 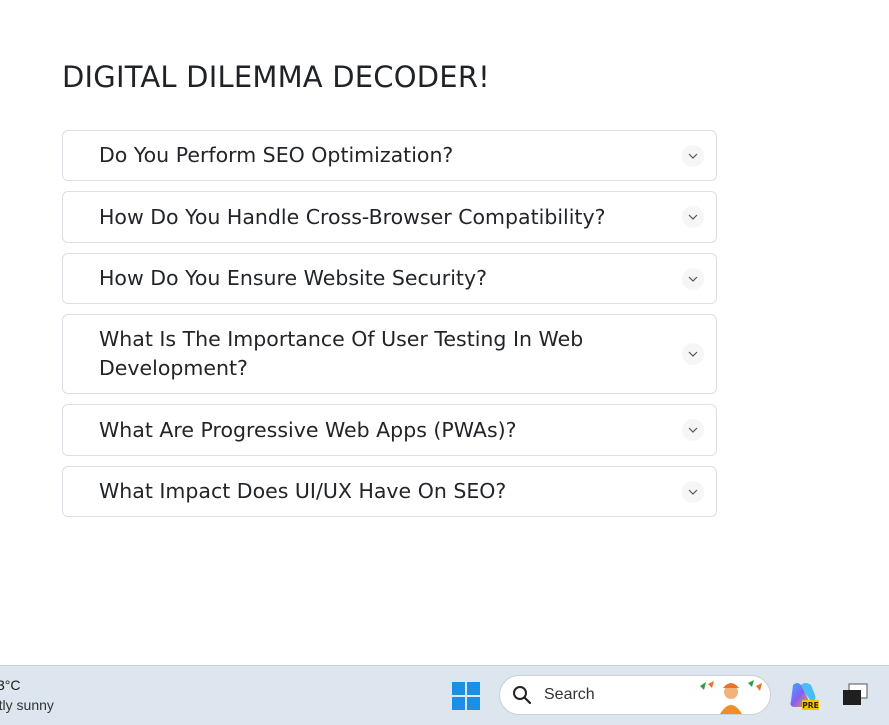 What do you see at coordinates (810, 705) in the screenshot?
I see `copilot-badge: PRE` at bounding box center [810, 705].